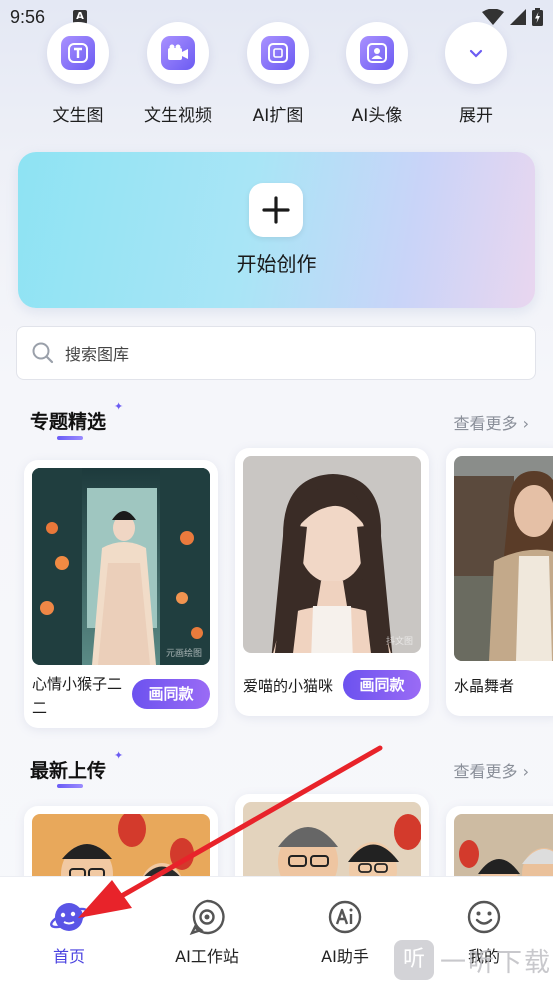  What do you see at coordinates (178, 53) in the screenshot?
I see `text-to-video-icon` at bounding box center [178, 53].